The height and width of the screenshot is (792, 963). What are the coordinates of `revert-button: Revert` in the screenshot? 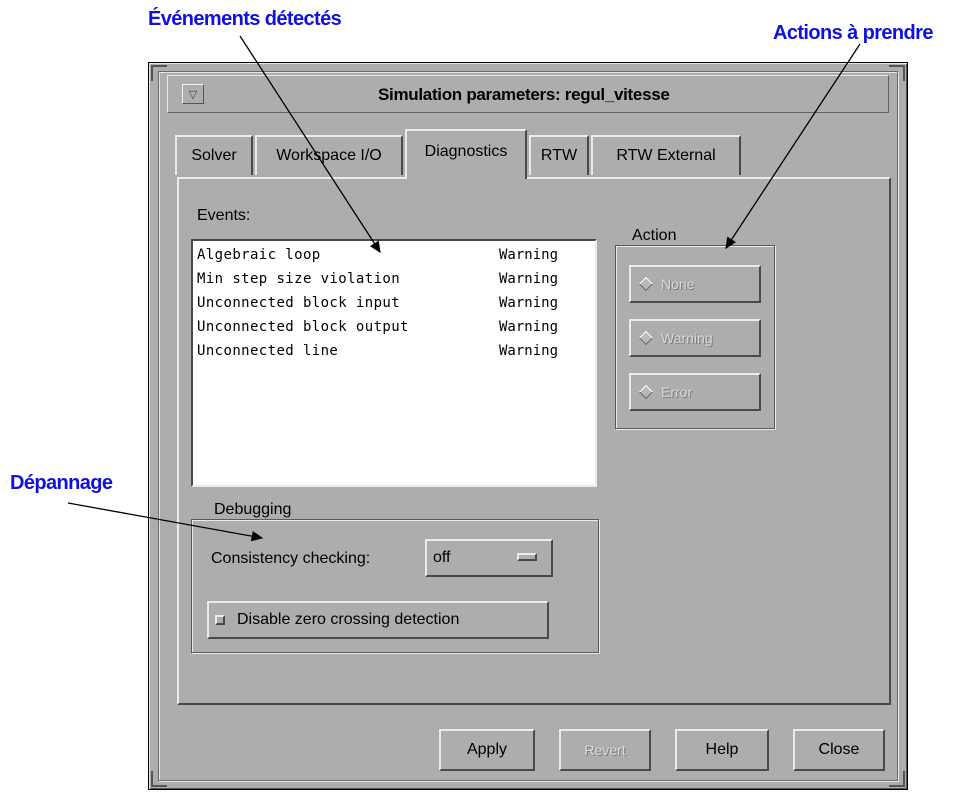 It's located at (605, 750).